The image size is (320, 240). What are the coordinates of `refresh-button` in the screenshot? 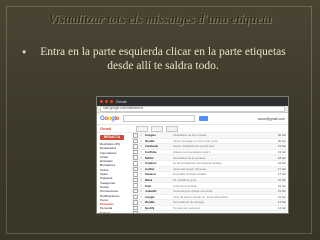 It's located at (157, 128).